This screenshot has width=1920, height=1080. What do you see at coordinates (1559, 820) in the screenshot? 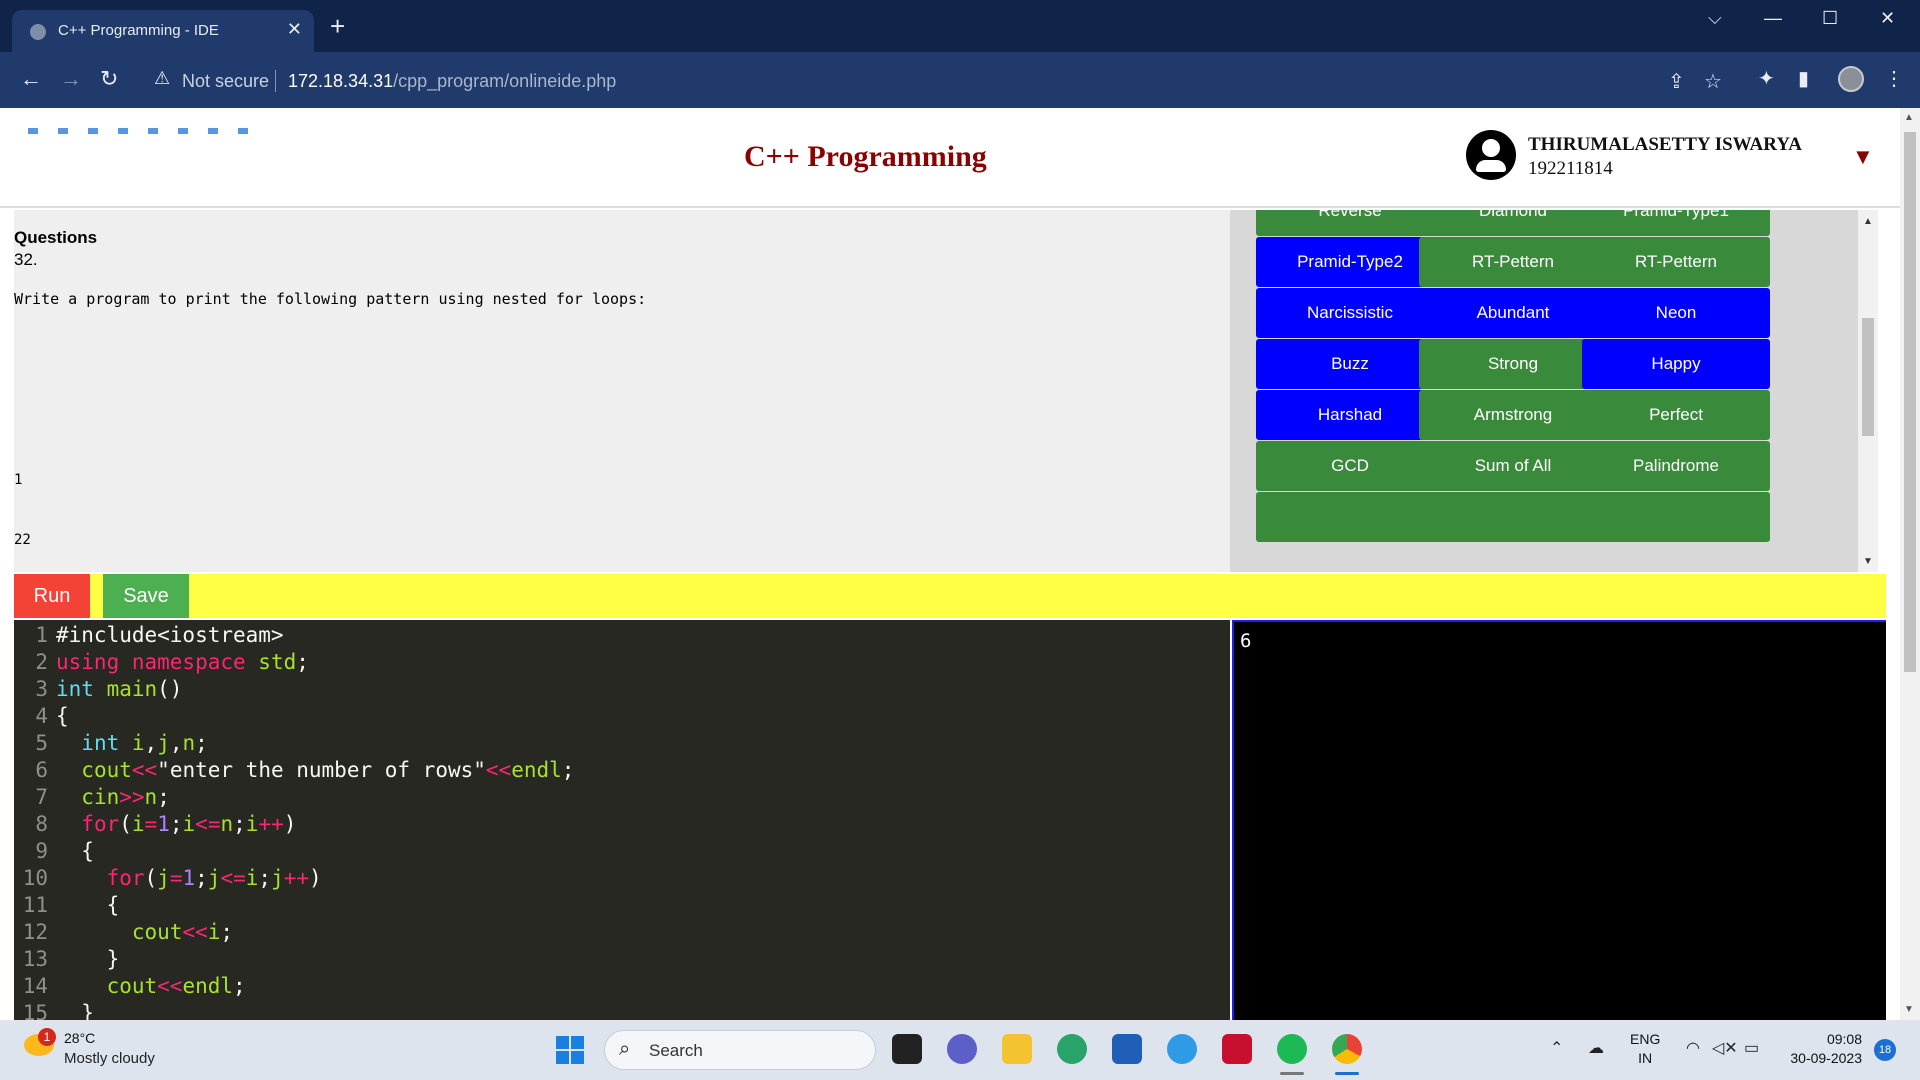
I see `output-console: 6` at bounding box center [1559, 820].